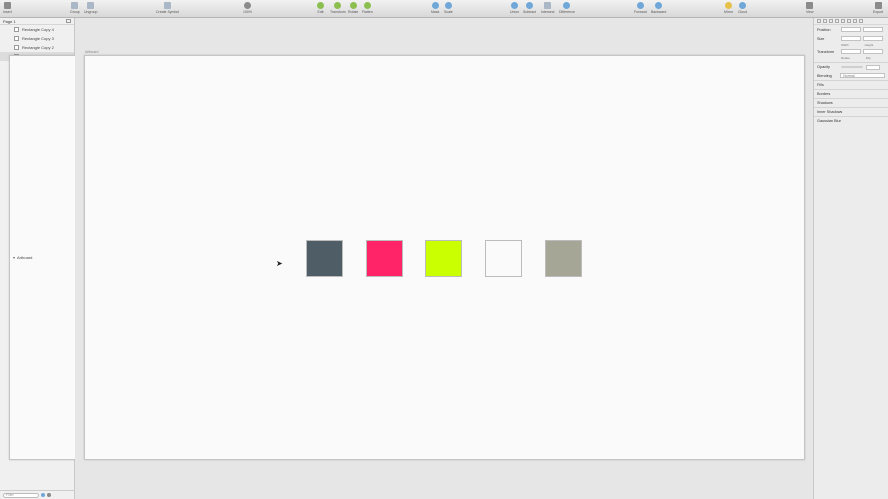 The image size is (888, 499). I want to click on search-placeholder: Filter, so click(10, 495).